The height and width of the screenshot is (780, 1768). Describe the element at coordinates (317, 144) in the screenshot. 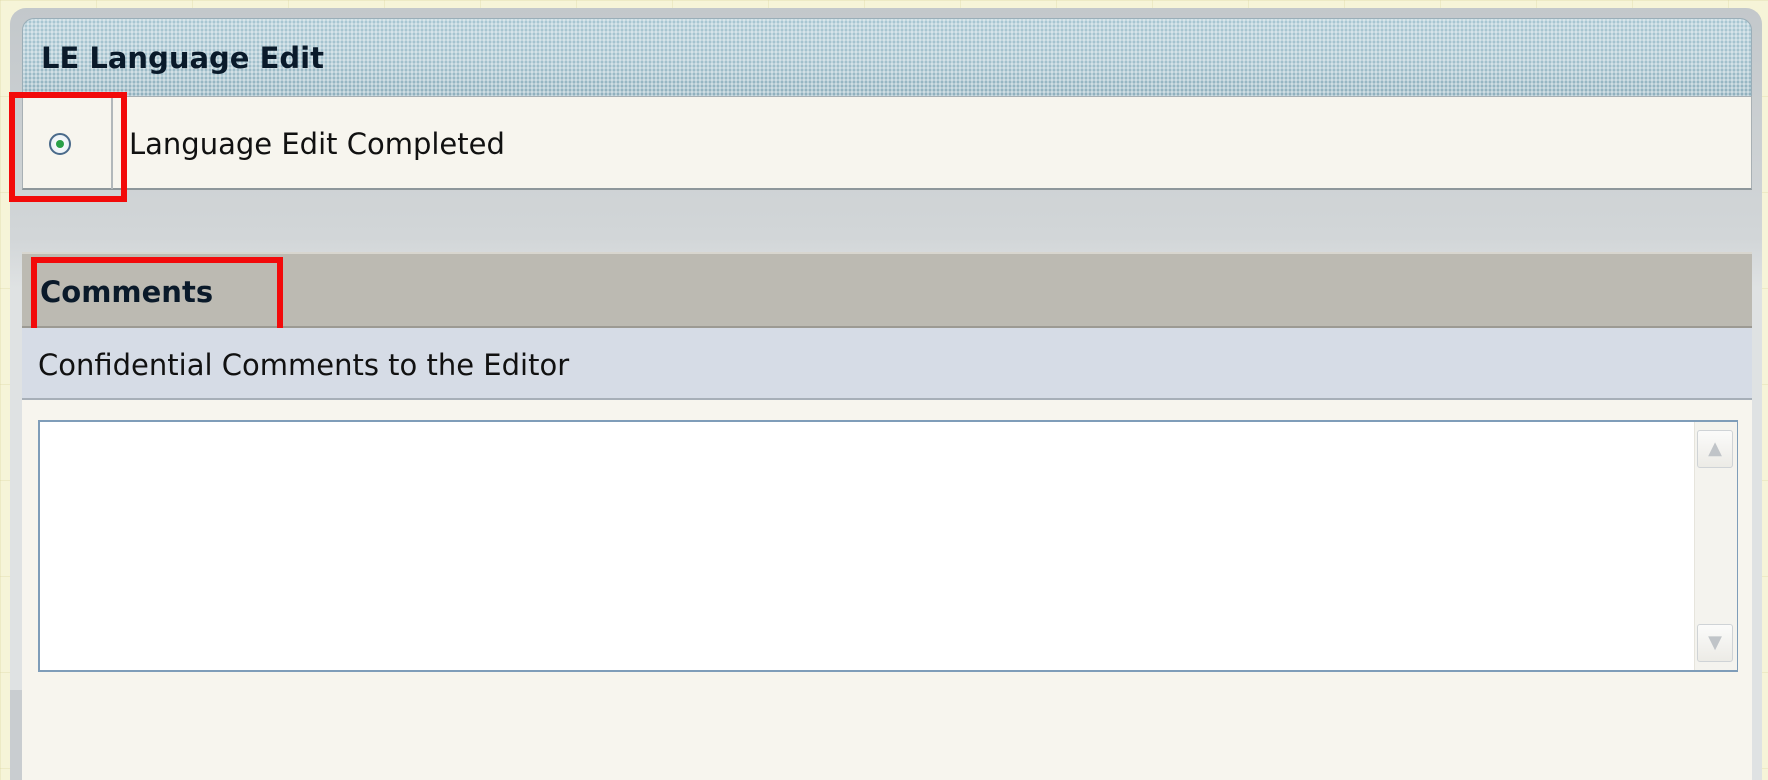

I see `language-edit-completed-label: Language Edit Completed` at that location.